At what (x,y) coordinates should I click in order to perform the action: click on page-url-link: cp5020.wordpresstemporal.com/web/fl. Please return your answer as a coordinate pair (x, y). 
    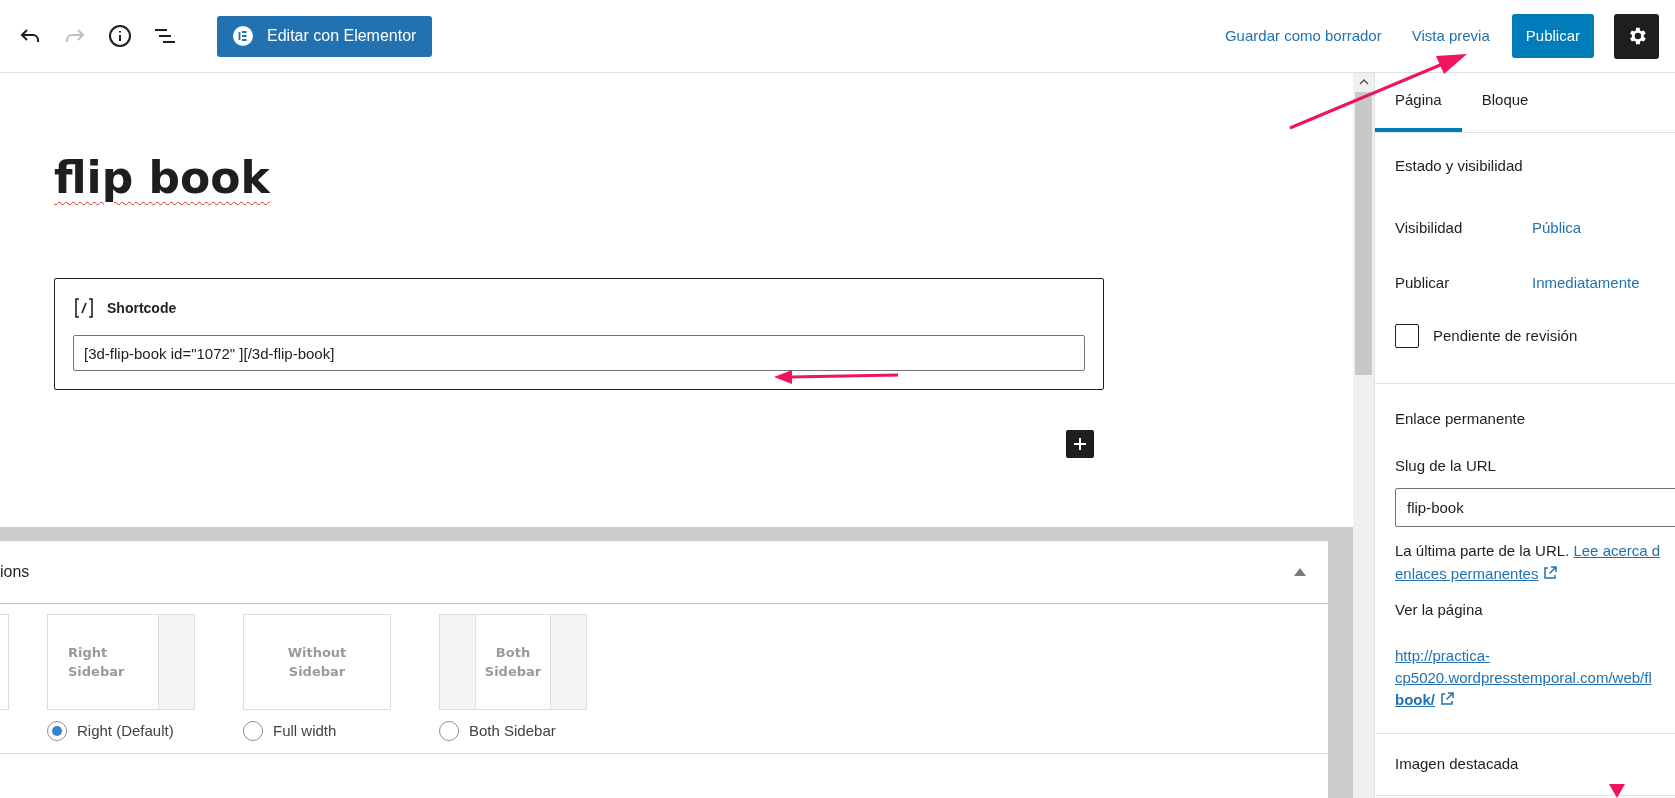
    Looking at the image, I should click on (1523, 677).